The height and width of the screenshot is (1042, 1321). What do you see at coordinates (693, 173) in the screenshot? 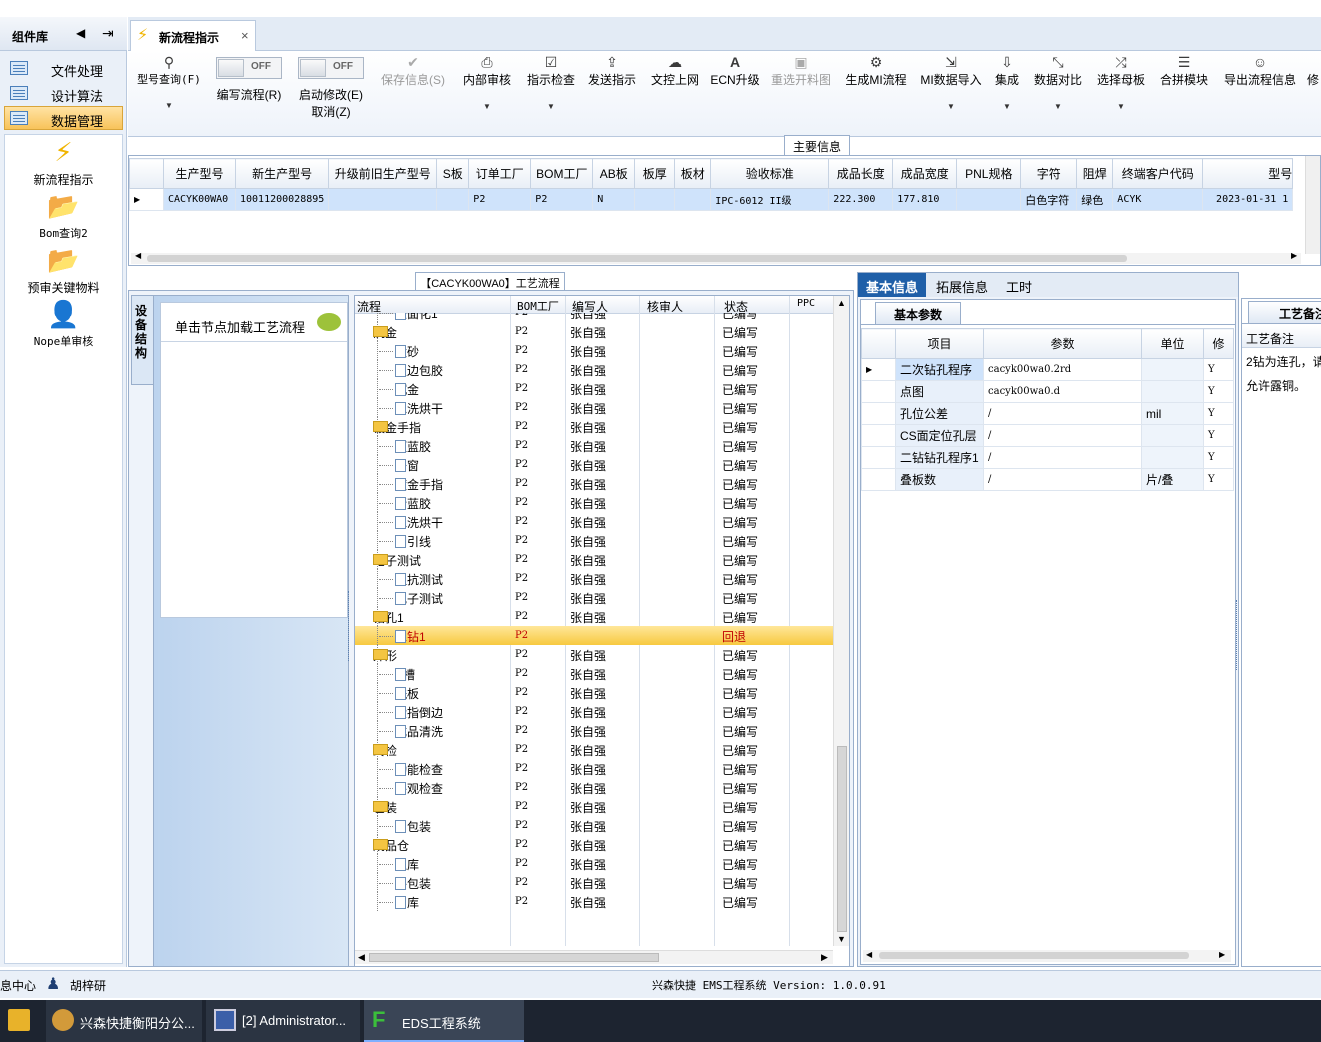
I see `col-header: 板材` at bounding box center [693, 173].